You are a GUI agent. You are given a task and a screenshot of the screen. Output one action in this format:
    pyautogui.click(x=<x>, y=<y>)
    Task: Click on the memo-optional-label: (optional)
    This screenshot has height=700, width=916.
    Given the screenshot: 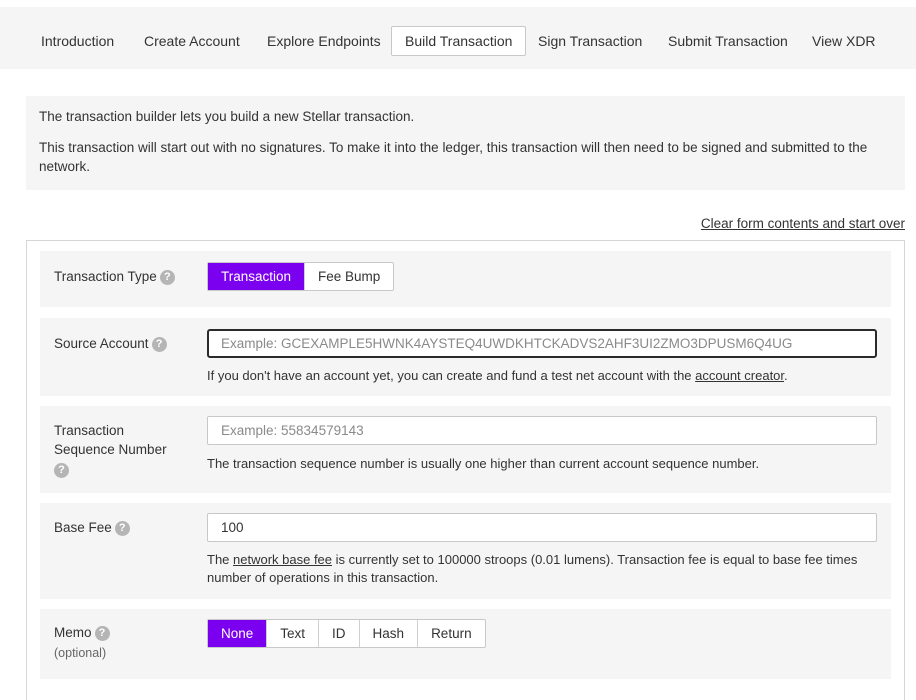 What is the action you would take?
    pyautogui.click(x=80, y=653)
    